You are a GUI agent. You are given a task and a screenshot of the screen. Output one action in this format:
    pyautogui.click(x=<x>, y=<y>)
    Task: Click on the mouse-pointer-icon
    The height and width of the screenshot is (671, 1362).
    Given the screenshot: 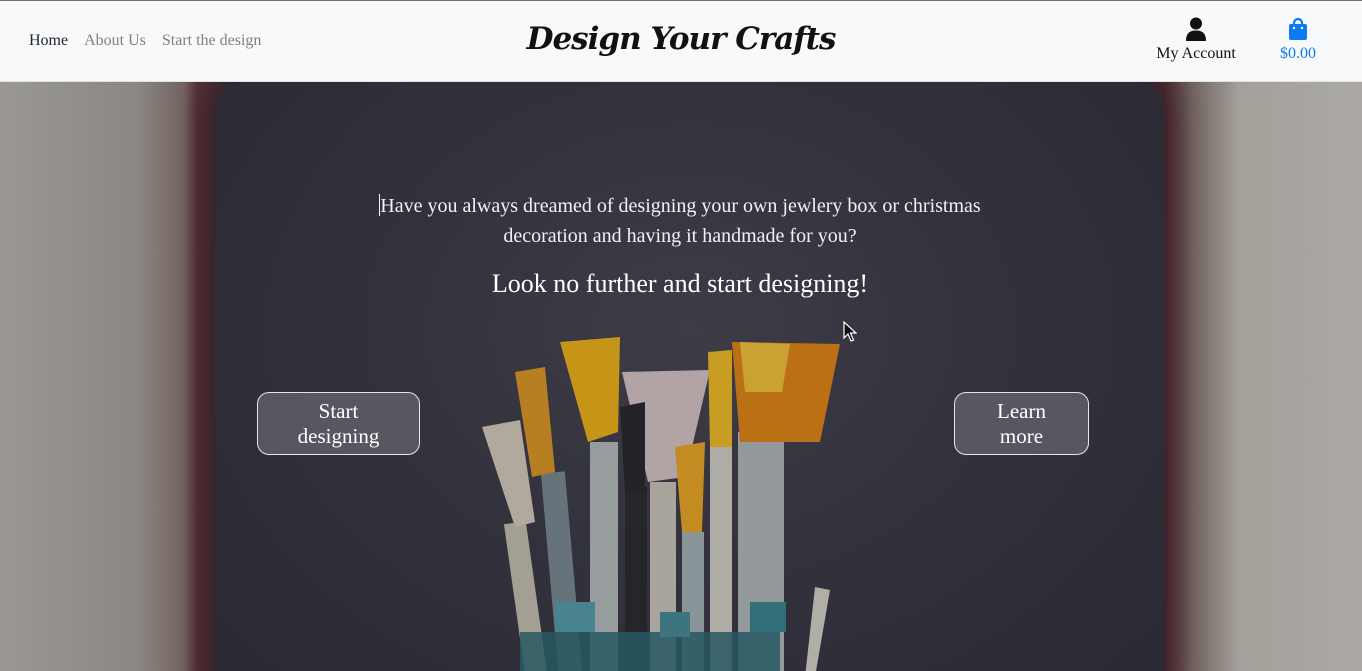 What is the action you would take?
    pyautogui.click(x=850, y=331)
    